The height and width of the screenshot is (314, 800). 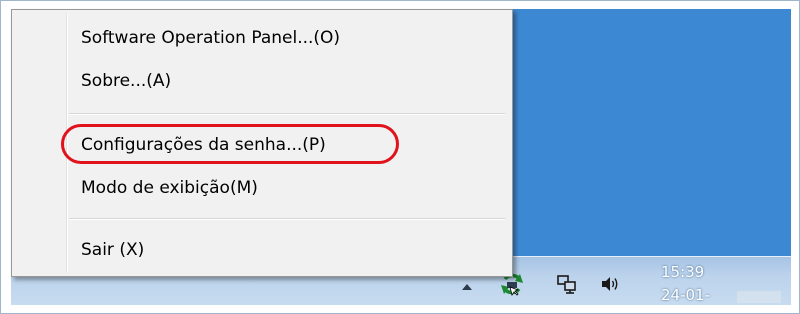 What do you see at coordinates (701, 295) in the screenshot?
I see `clock-date: 24-01-` at bounding box center [701, 295].